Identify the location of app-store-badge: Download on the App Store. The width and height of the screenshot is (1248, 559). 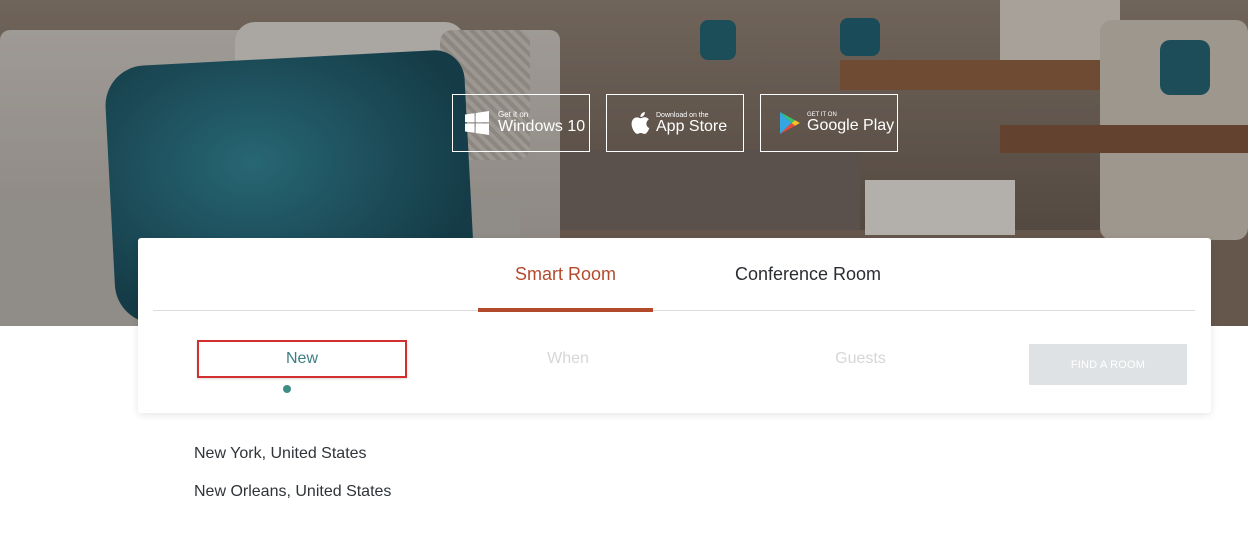
(675, 123).